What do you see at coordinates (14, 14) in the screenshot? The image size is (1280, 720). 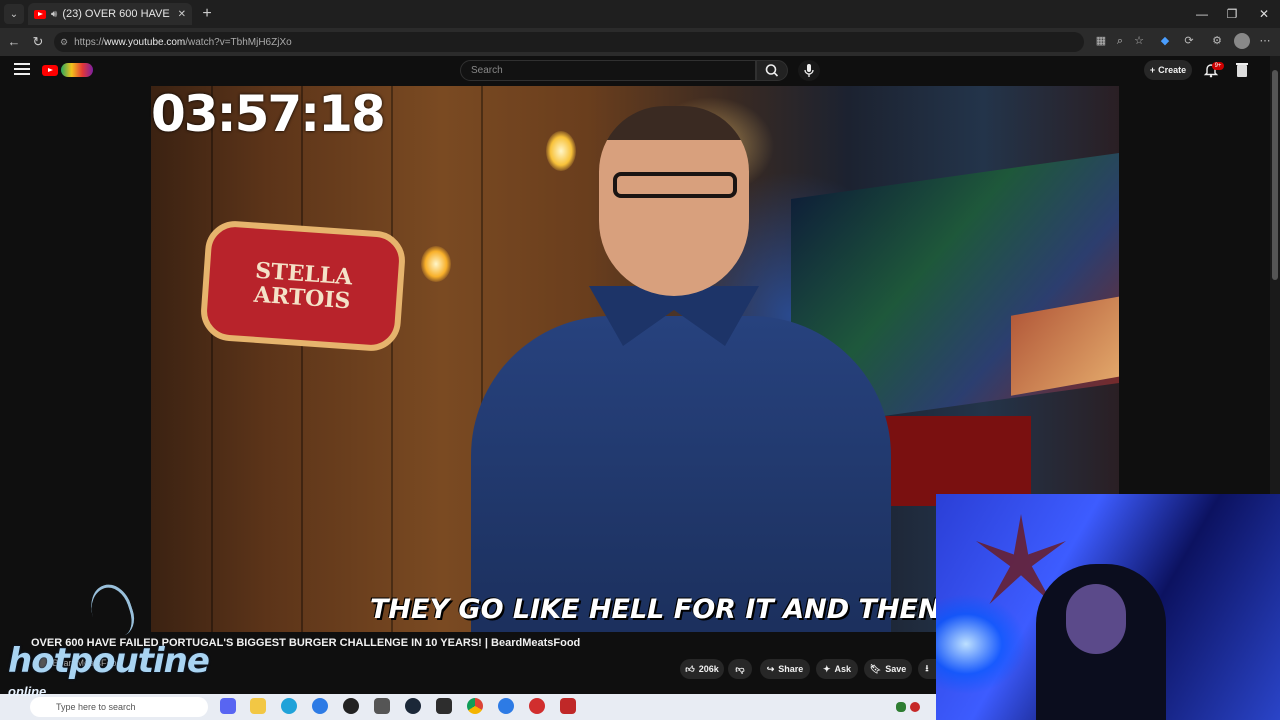 I see `tab-search-dropdown-button: ⌄` at bounding box center [14, 14].